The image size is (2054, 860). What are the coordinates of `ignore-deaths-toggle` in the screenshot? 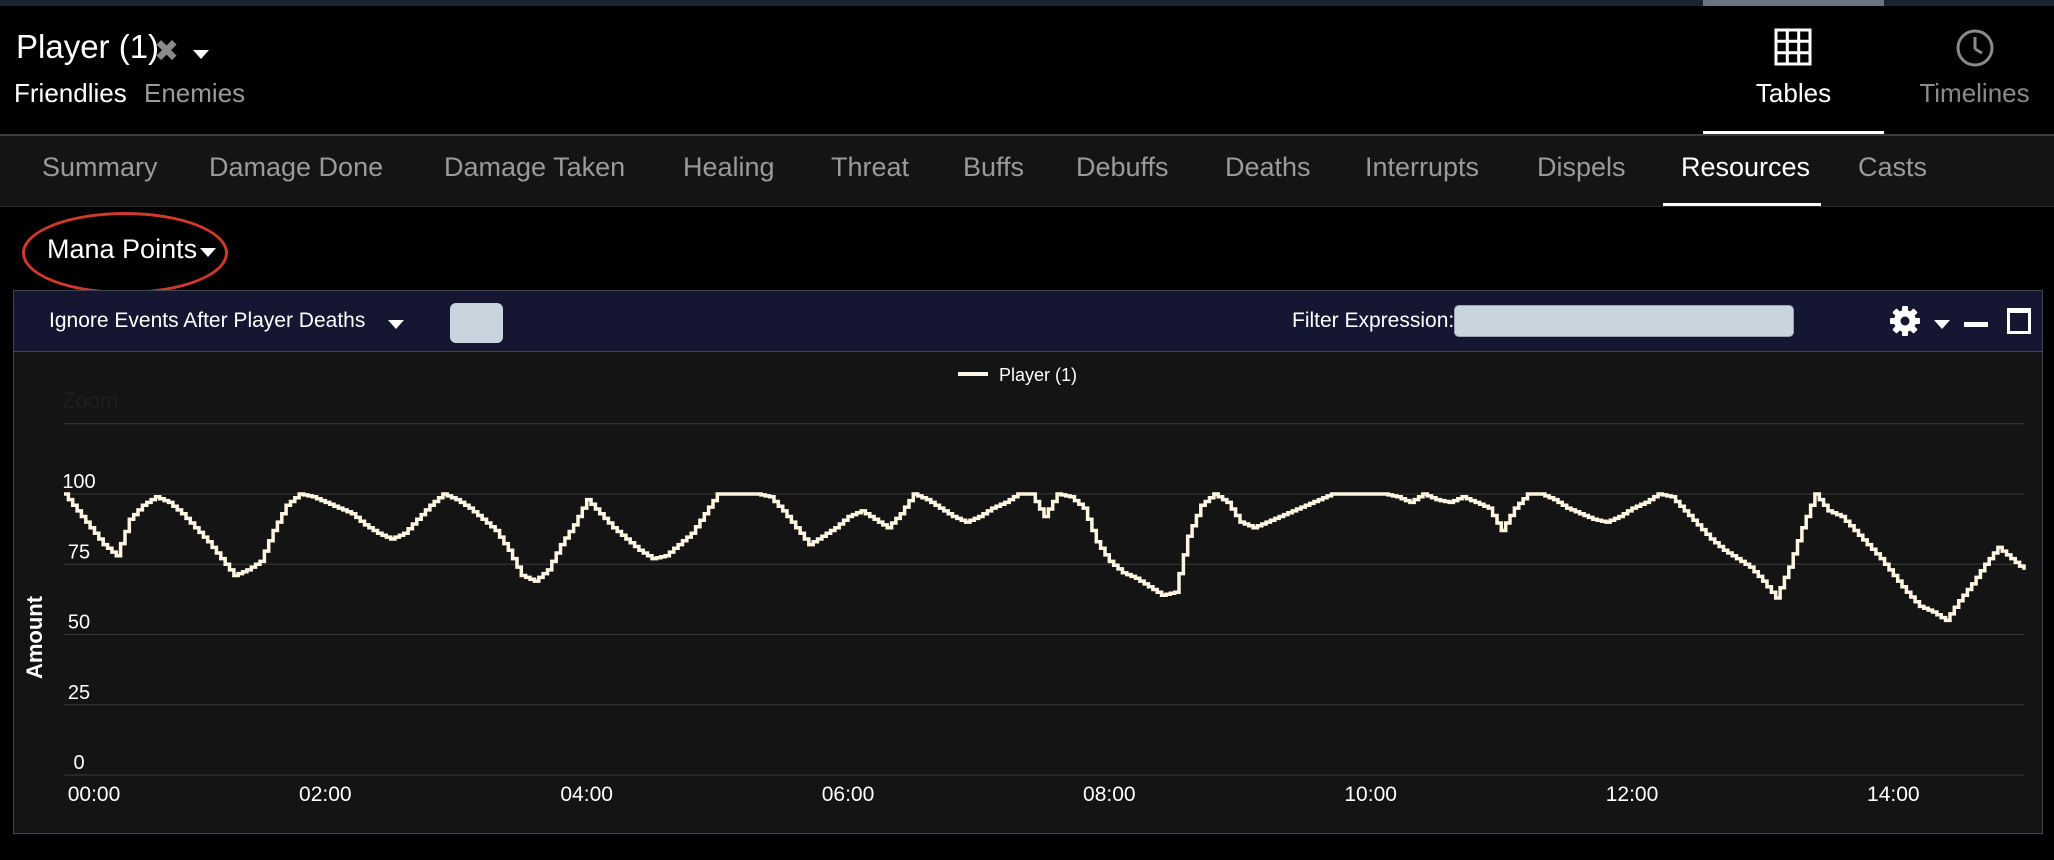 It's located at (476, 323).